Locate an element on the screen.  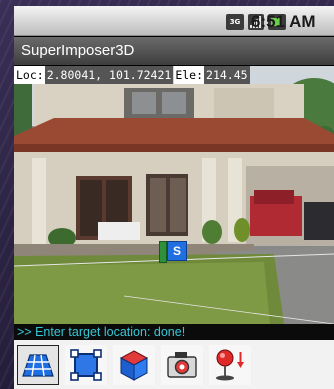
marker-blue-block: S is located at coordinates (177, 251).